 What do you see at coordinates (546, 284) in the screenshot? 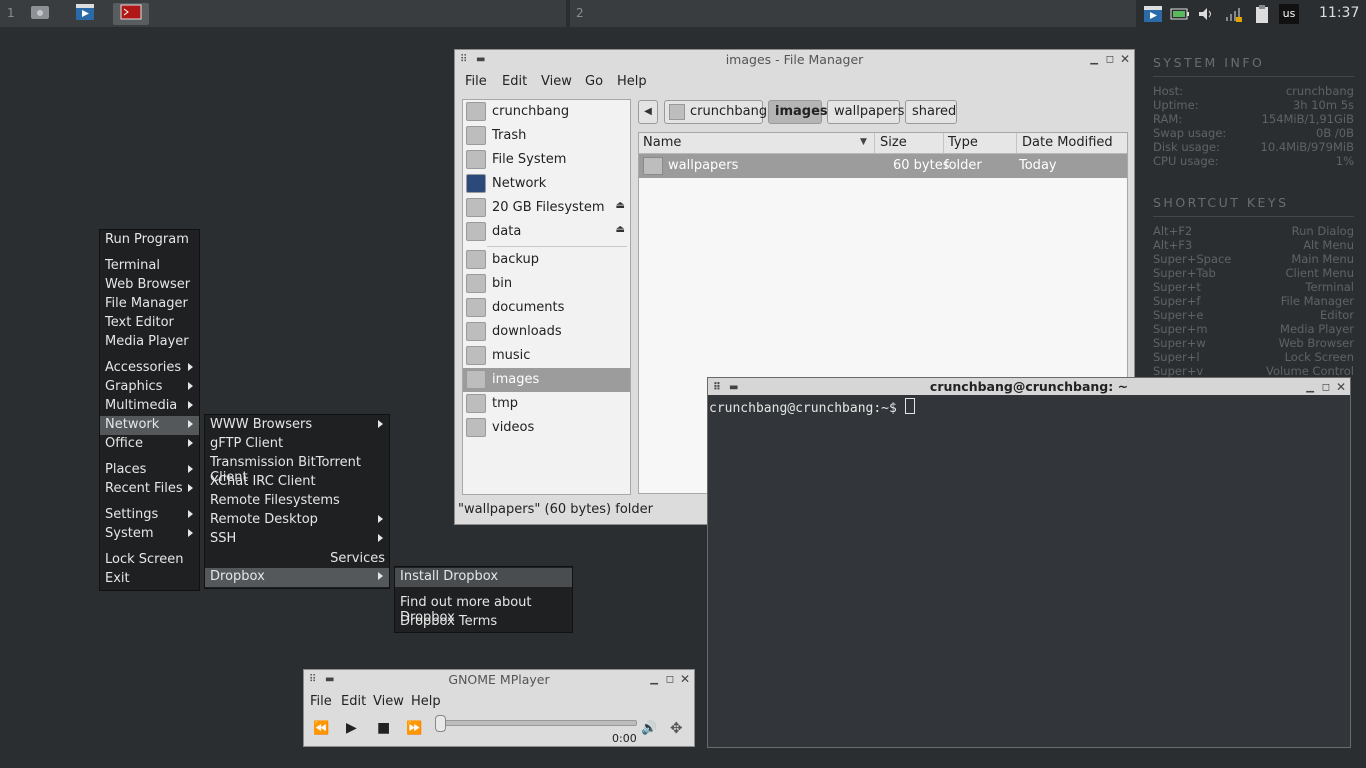
I see `sidebar-item-bin: bin` at bounding box center [546, 284].